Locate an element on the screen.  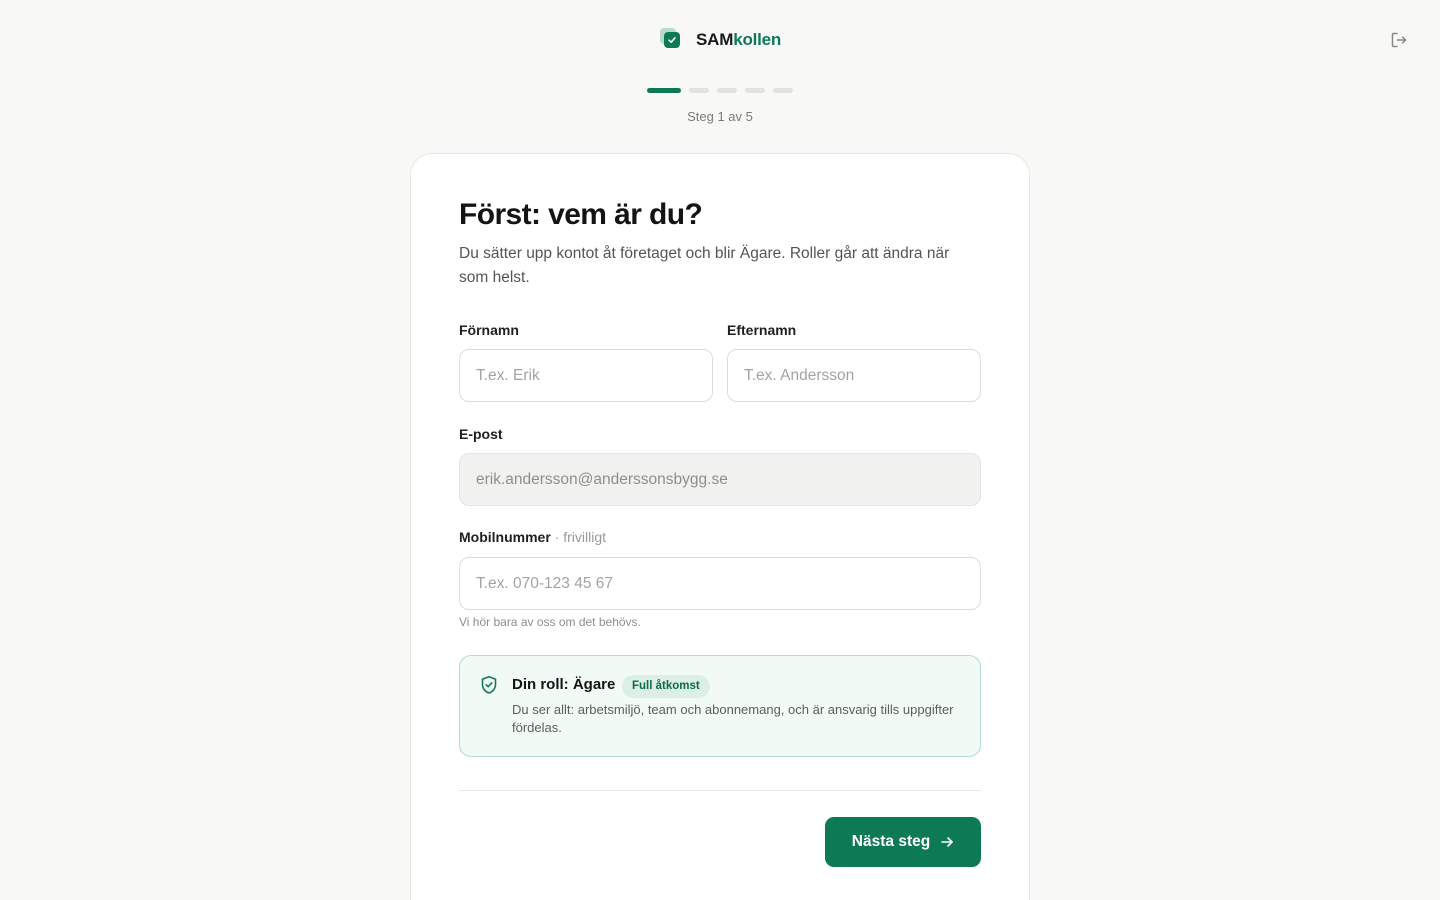
last-name-label: Efternamn is located at coordinates (762, 330).